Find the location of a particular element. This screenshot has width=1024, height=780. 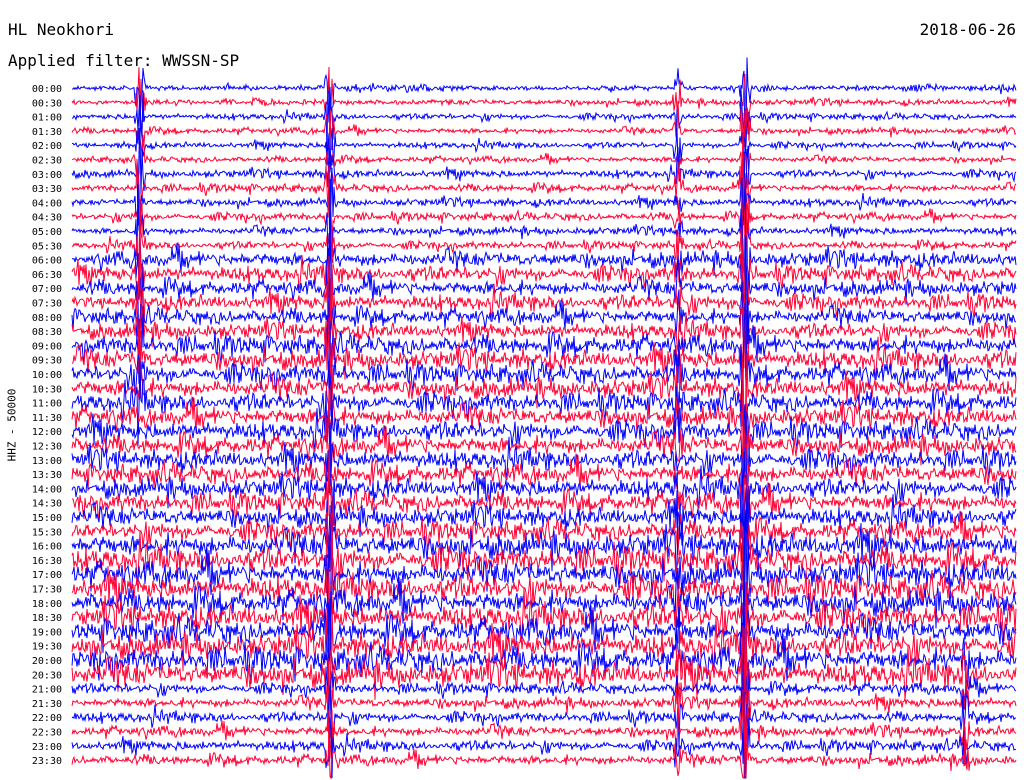

time-tick-label: 01:30 is located at coordinates (47, 132).